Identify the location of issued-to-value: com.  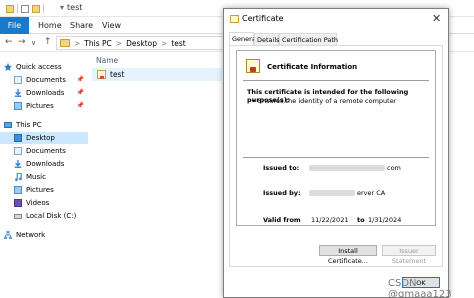
(394, 168).